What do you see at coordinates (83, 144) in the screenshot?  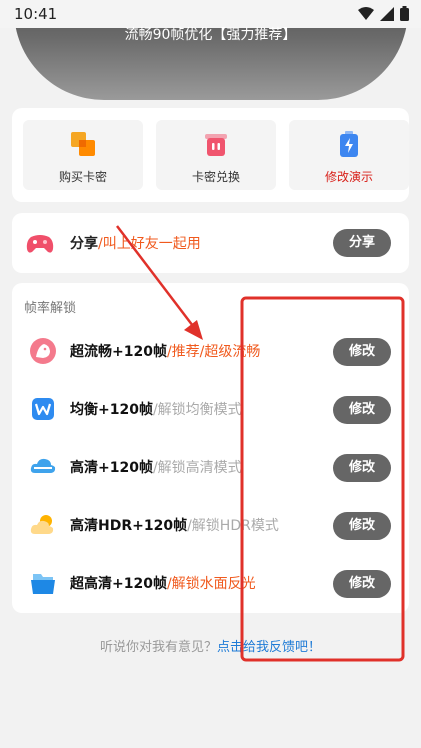 I see `cards-icon` at bounding box center [83, 144].